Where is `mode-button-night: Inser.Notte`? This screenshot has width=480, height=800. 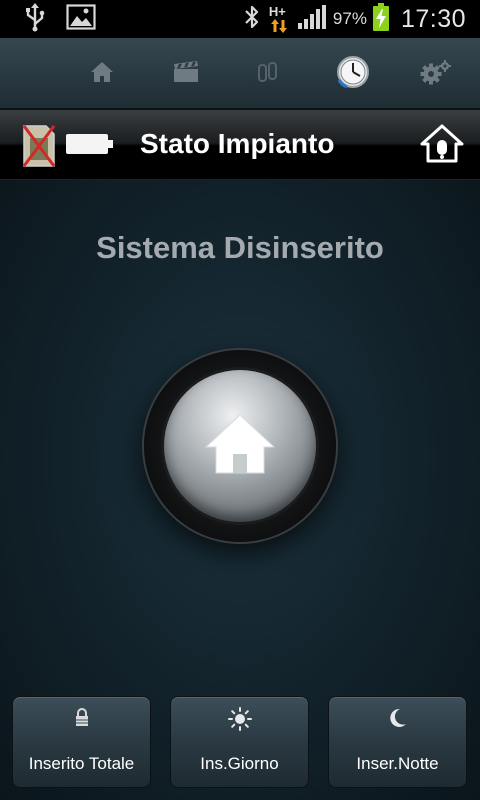
mode-button-night: Inser.Notte is located at coordinates (397, 742).